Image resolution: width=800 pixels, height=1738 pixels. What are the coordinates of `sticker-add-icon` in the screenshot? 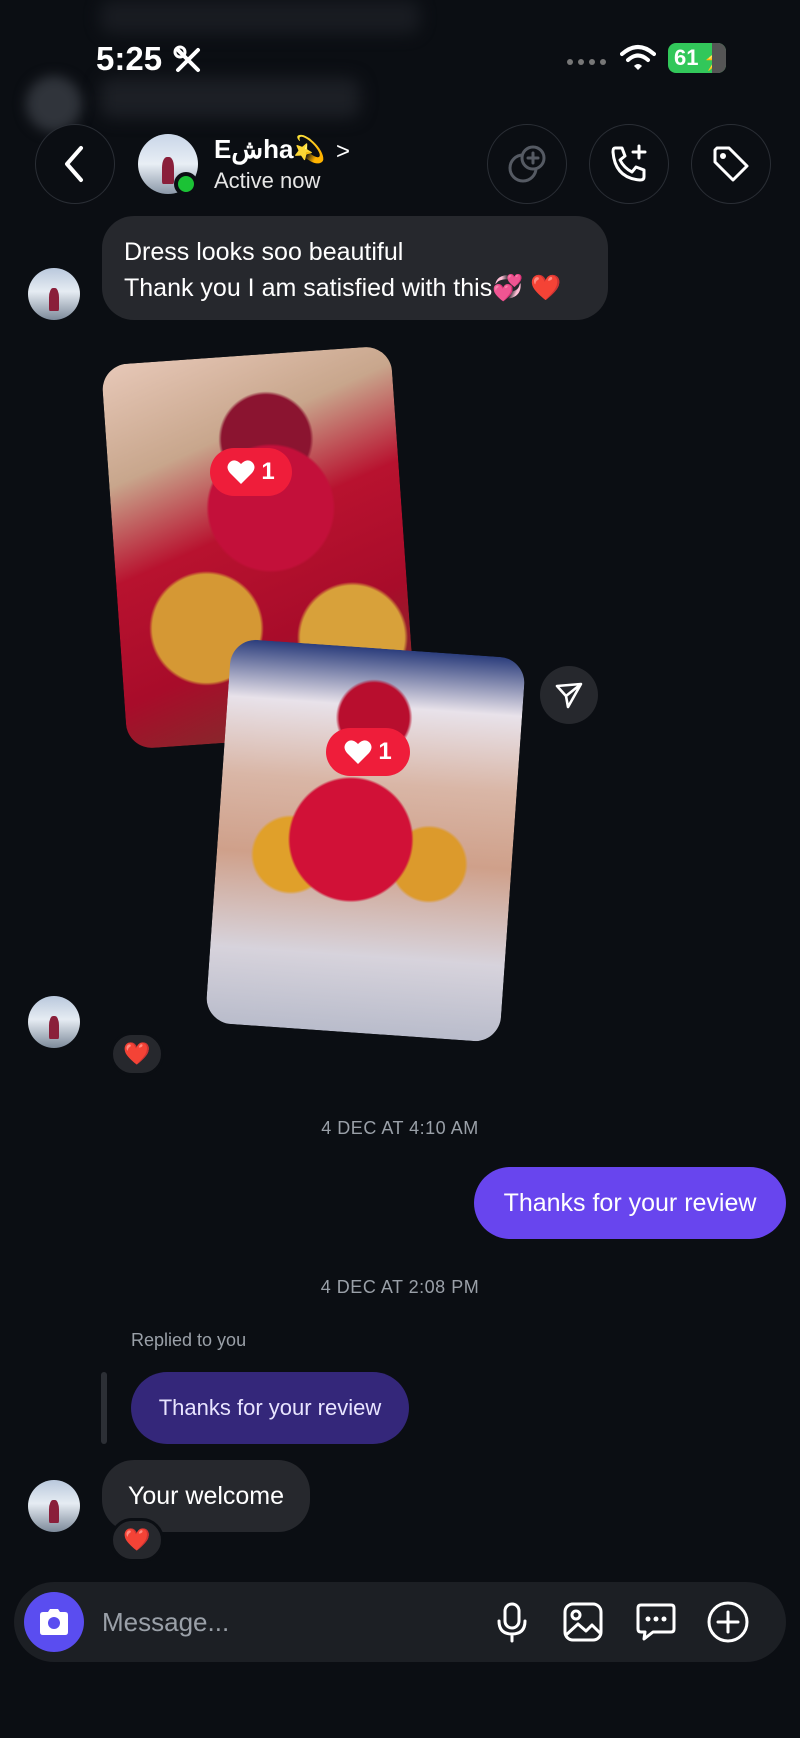 It's located at (527, 164).